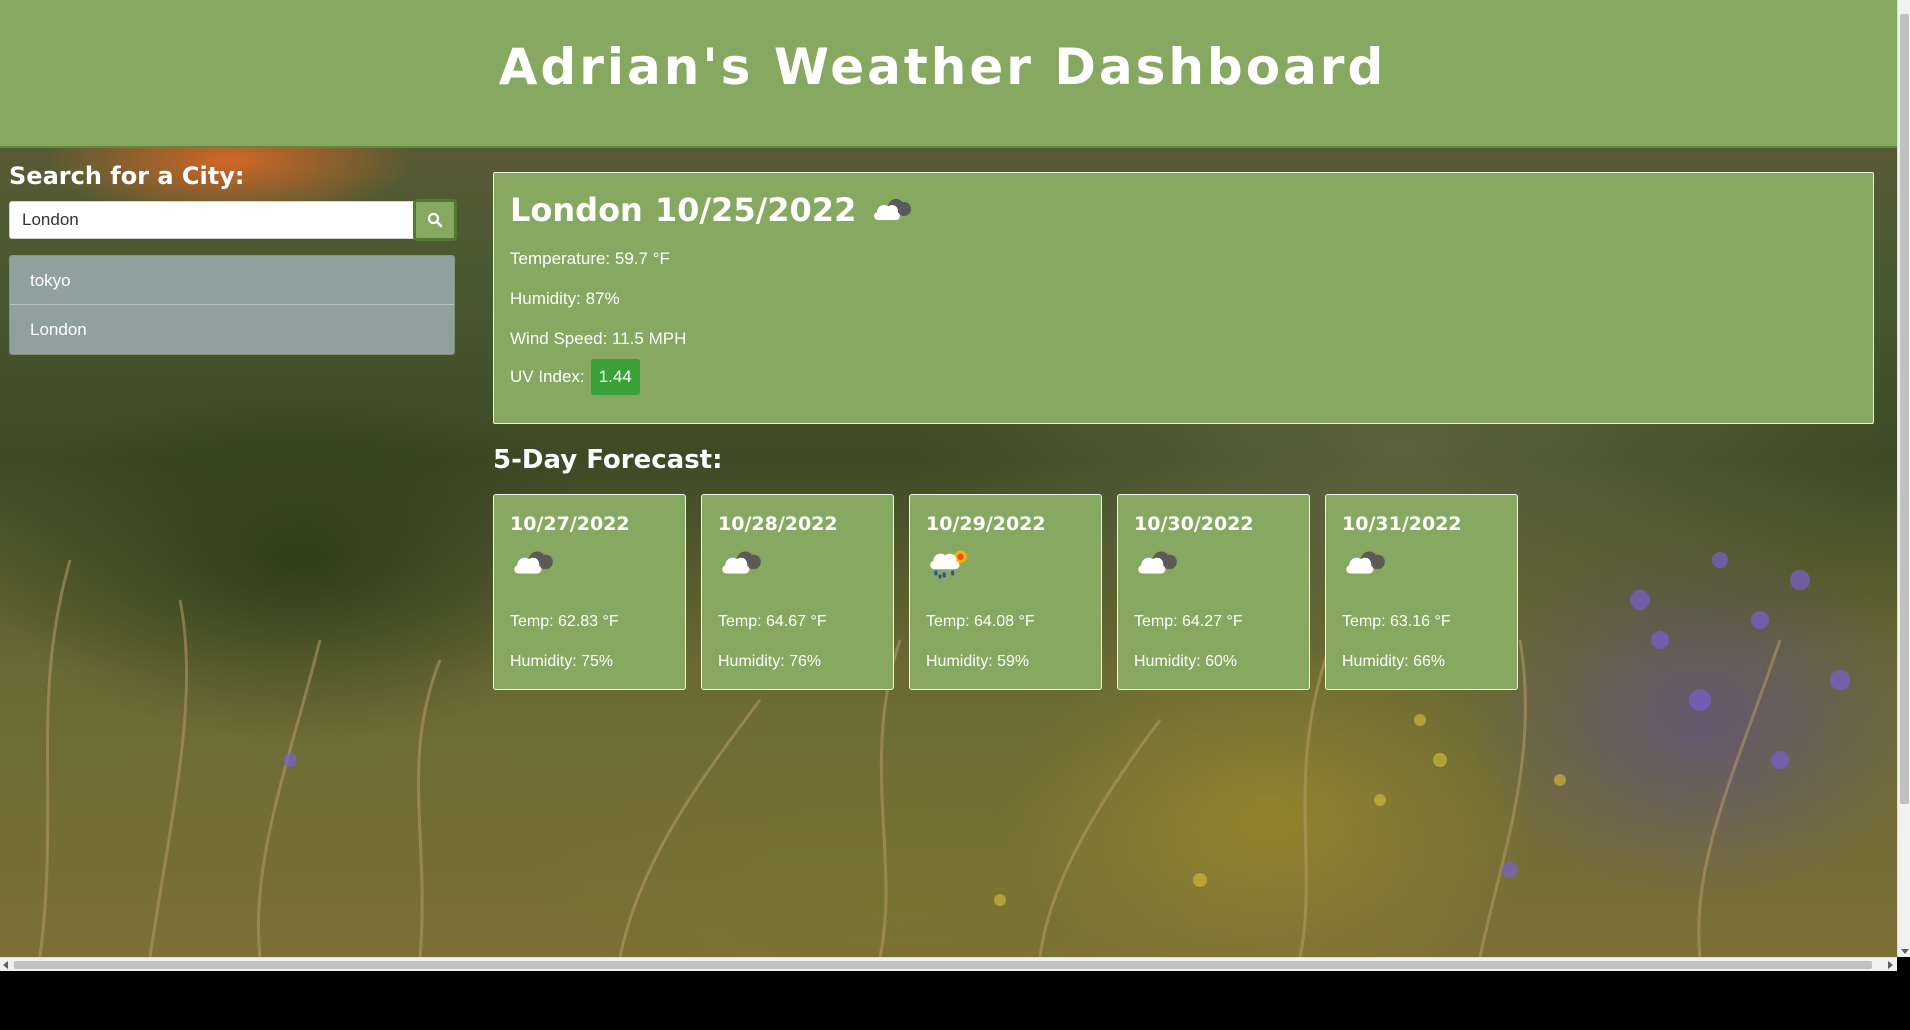 This screenshot has height=1030, width=1910. Describe the element at coordinates (980, 621) in the screenshot. I see `forecast-temp: Temp: 64.08 °F` at that location.